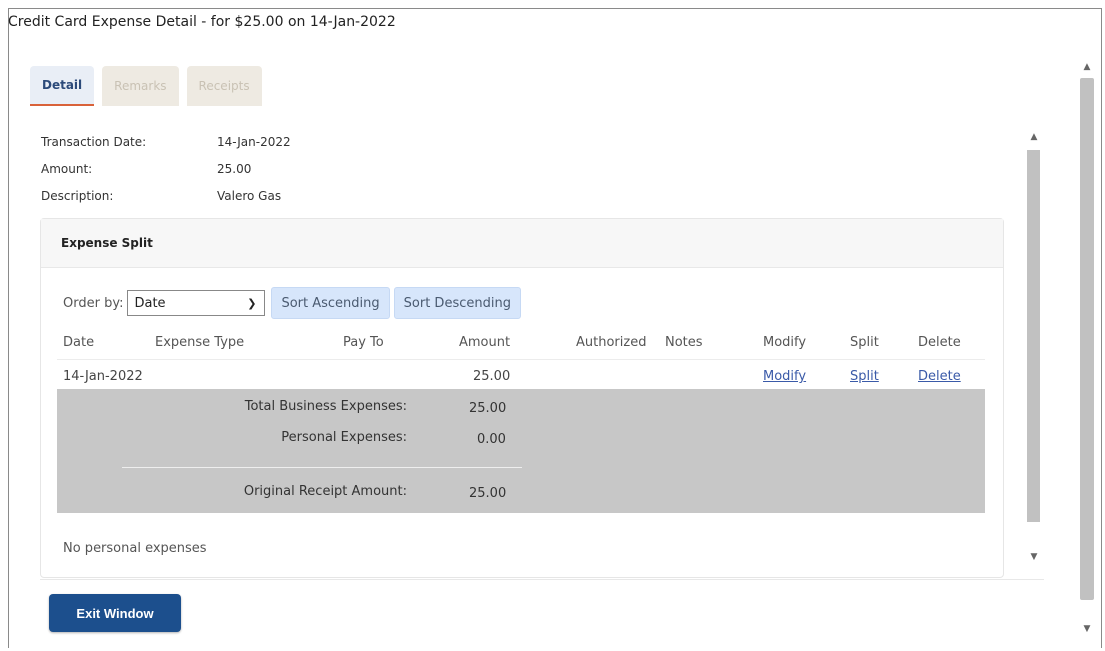 The image size is (1105, 651). I want to click on sort-ascending-button: Sort Ascending, so click(330, 303).